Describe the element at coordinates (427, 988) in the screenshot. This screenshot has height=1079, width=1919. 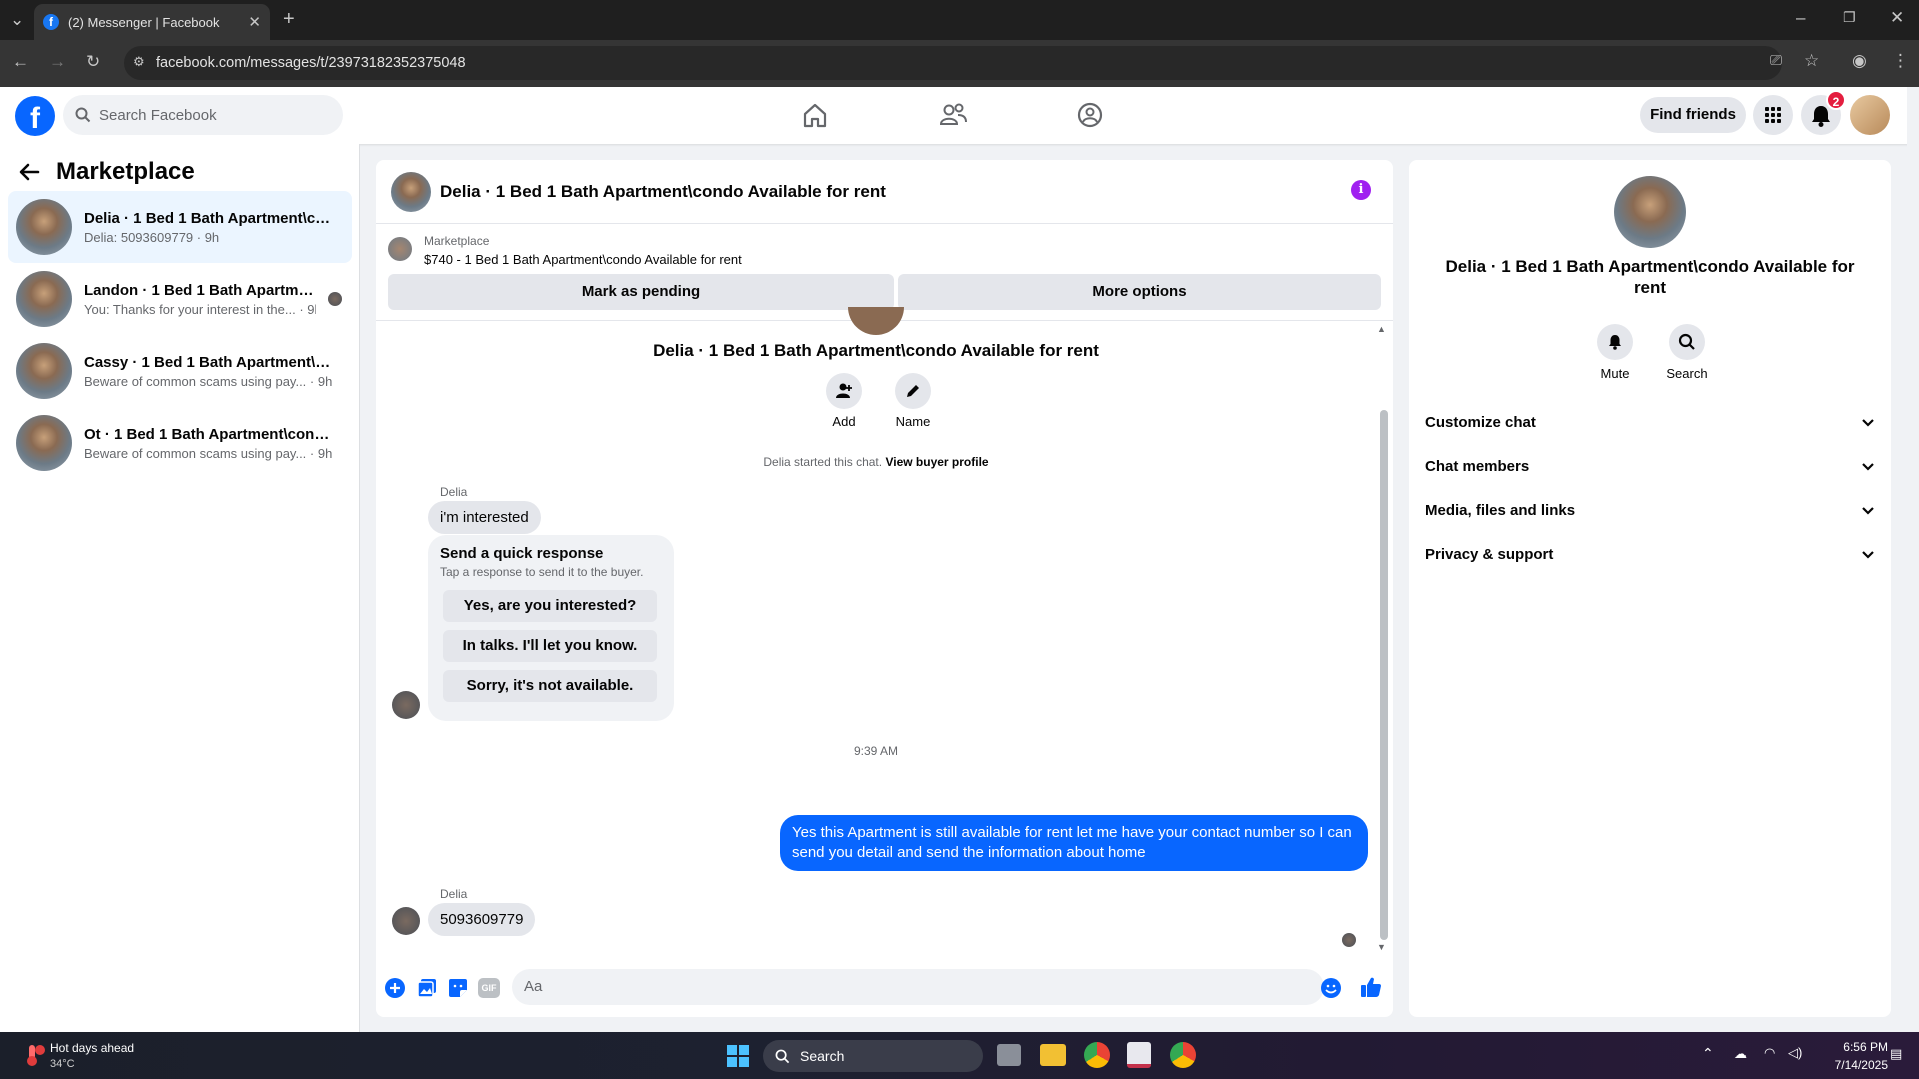
I see `photo-icon` at that location.